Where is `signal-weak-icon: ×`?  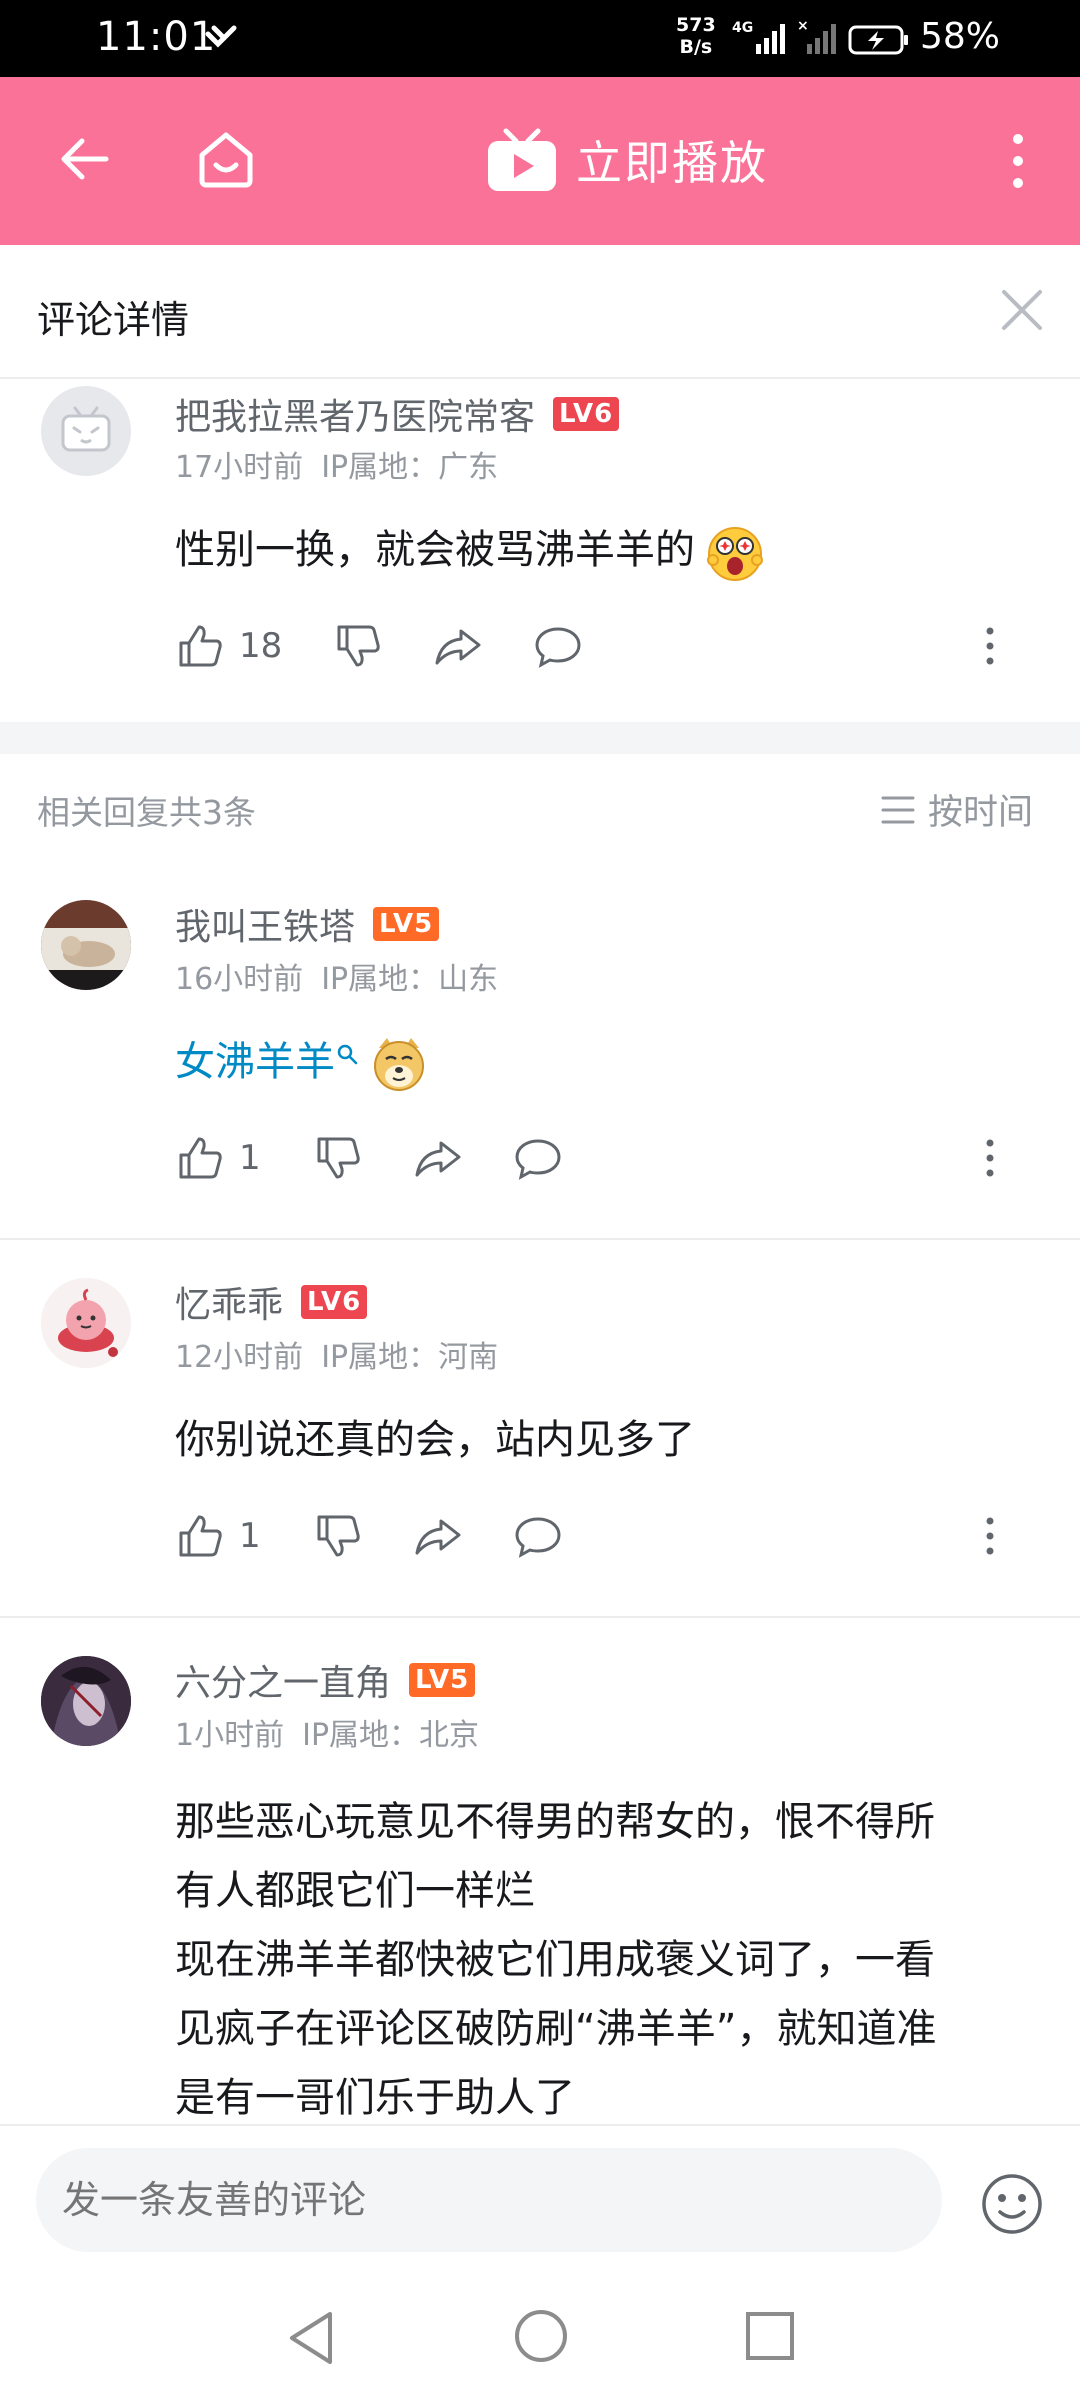
signal-weak-icon: × is located at coordinates (816, 36).